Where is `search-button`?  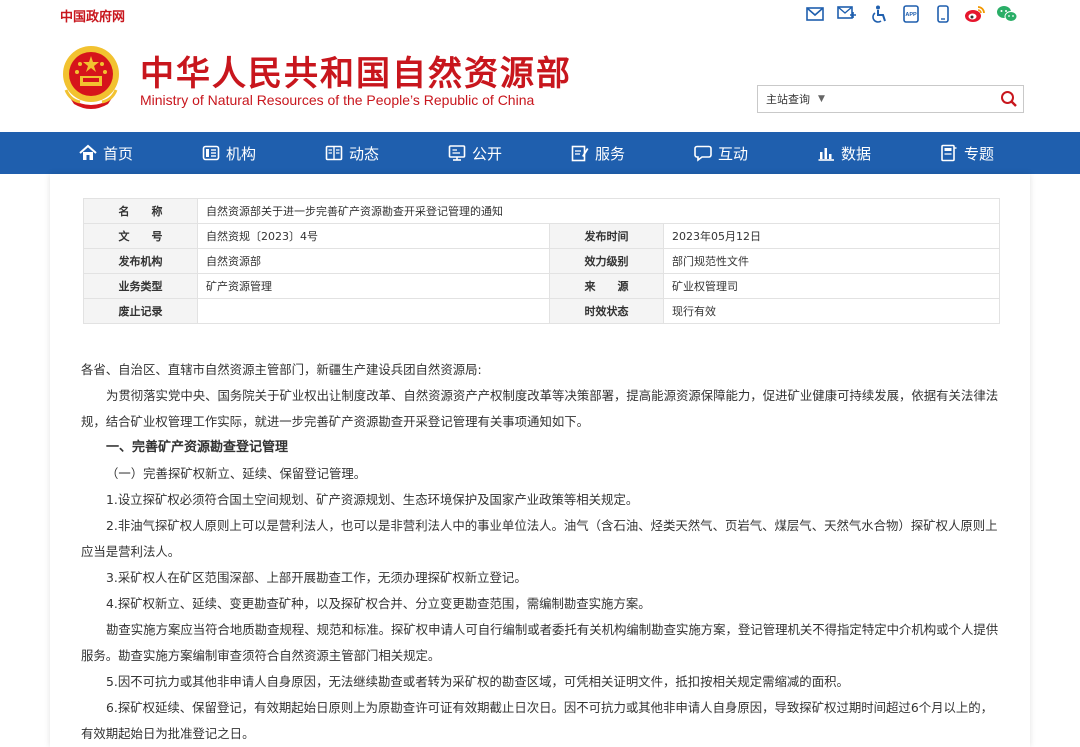
search-button is located at coordinates (1009, 99).